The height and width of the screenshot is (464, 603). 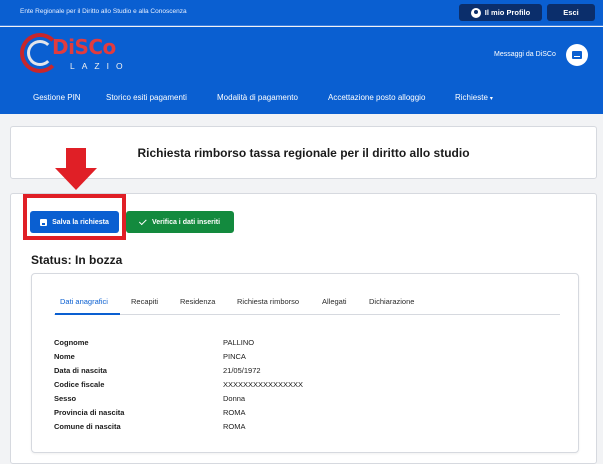 I want to click on disco-logo: DiSCo LAZIO, so click(x=73, y=53).